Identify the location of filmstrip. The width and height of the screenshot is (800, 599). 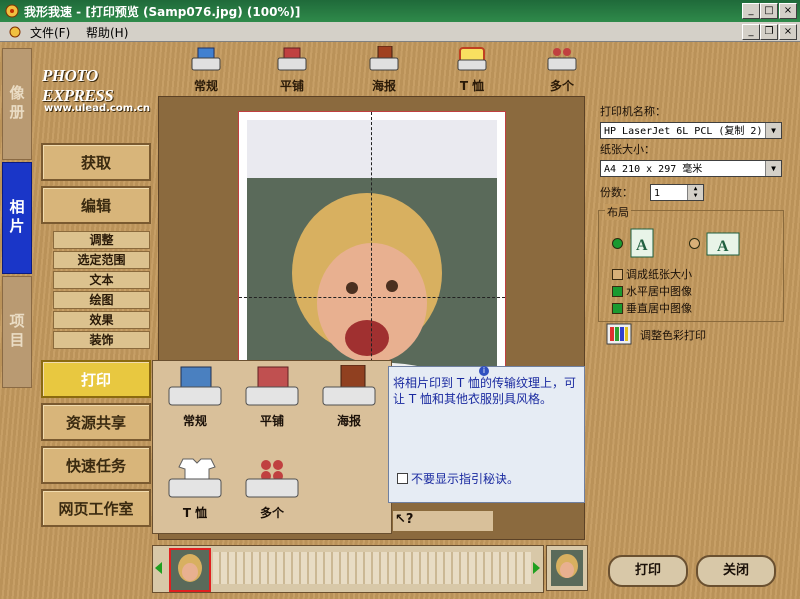
(348, 569).